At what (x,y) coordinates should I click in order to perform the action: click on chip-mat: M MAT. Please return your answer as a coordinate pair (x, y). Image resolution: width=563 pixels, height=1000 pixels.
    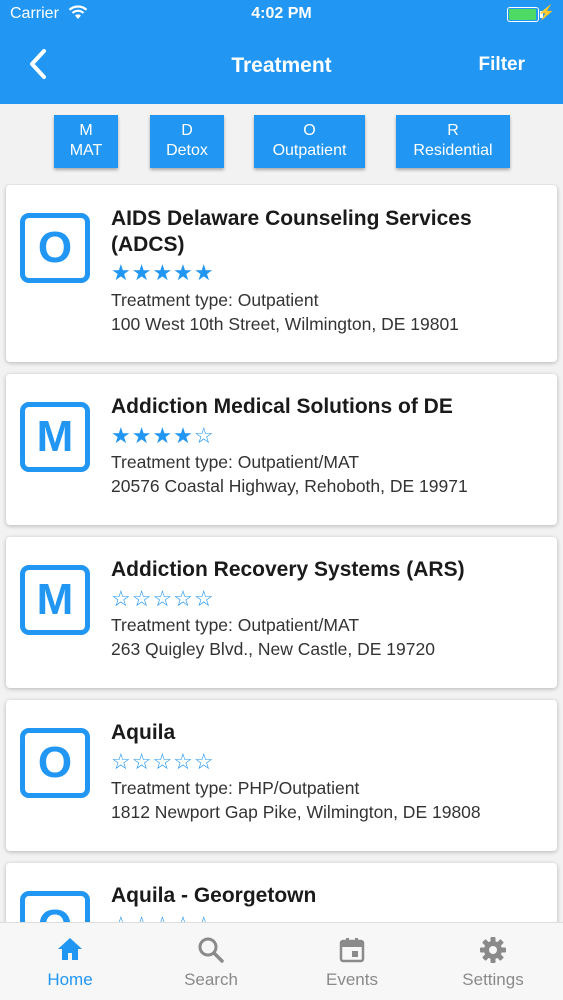
    Looking at the image, I should click on (86, 141).